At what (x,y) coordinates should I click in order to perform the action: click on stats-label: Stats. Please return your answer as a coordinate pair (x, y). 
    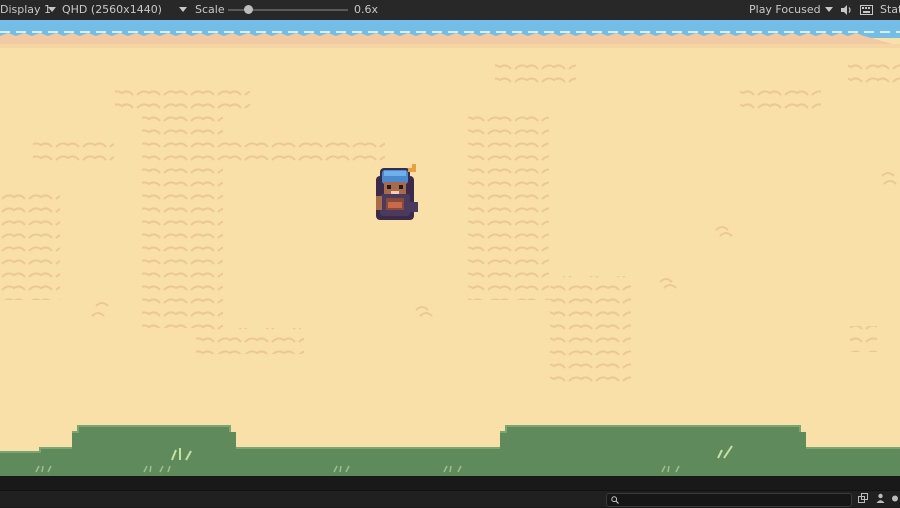
    Looking at the image, I should click on (890, 9).